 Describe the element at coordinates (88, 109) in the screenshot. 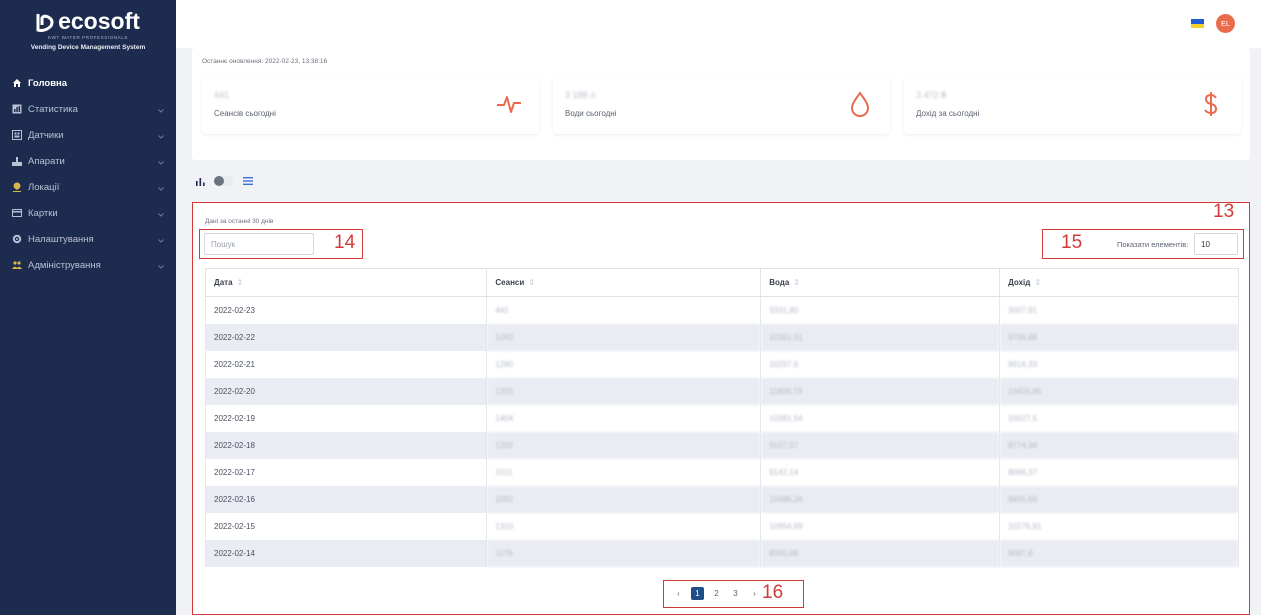

I see `sidebar-item-statistics: Статистика` at that location.